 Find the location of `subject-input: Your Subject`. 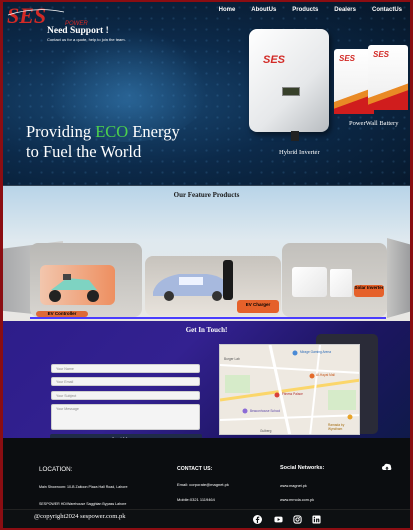

subject-input: Your Subject is located at coordinates (125, 395).